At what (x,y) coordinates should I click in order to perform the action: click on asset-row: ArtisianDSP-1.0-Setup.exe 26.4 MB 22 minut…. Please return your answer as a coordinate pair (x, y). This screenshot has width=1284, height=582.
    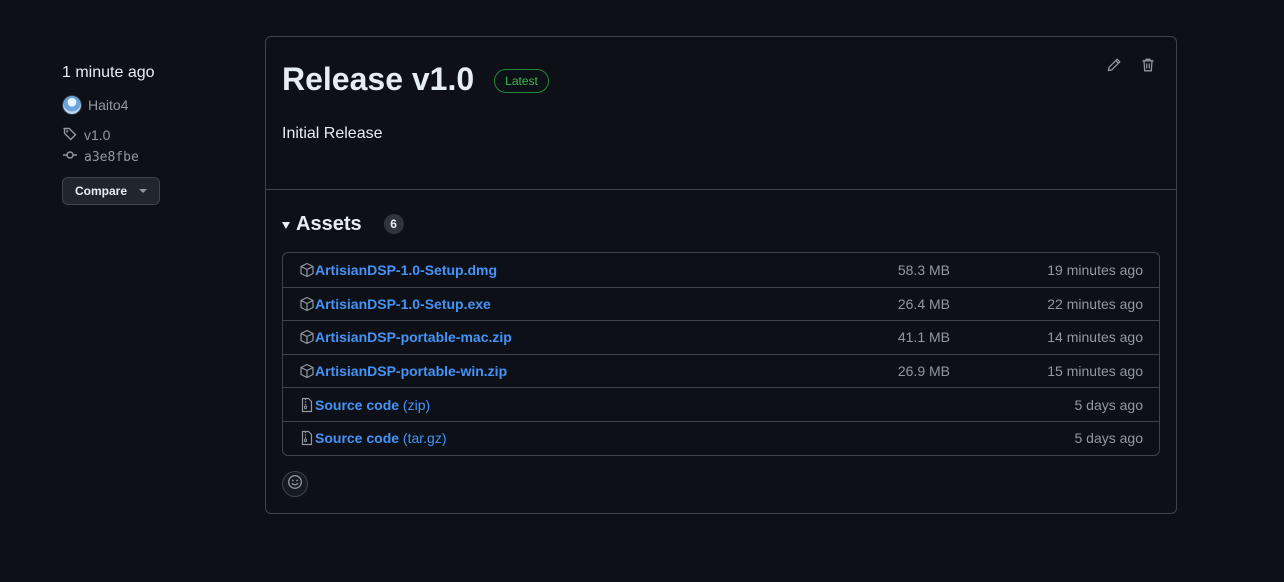
    Looking at the image, I should click on (721, 303).